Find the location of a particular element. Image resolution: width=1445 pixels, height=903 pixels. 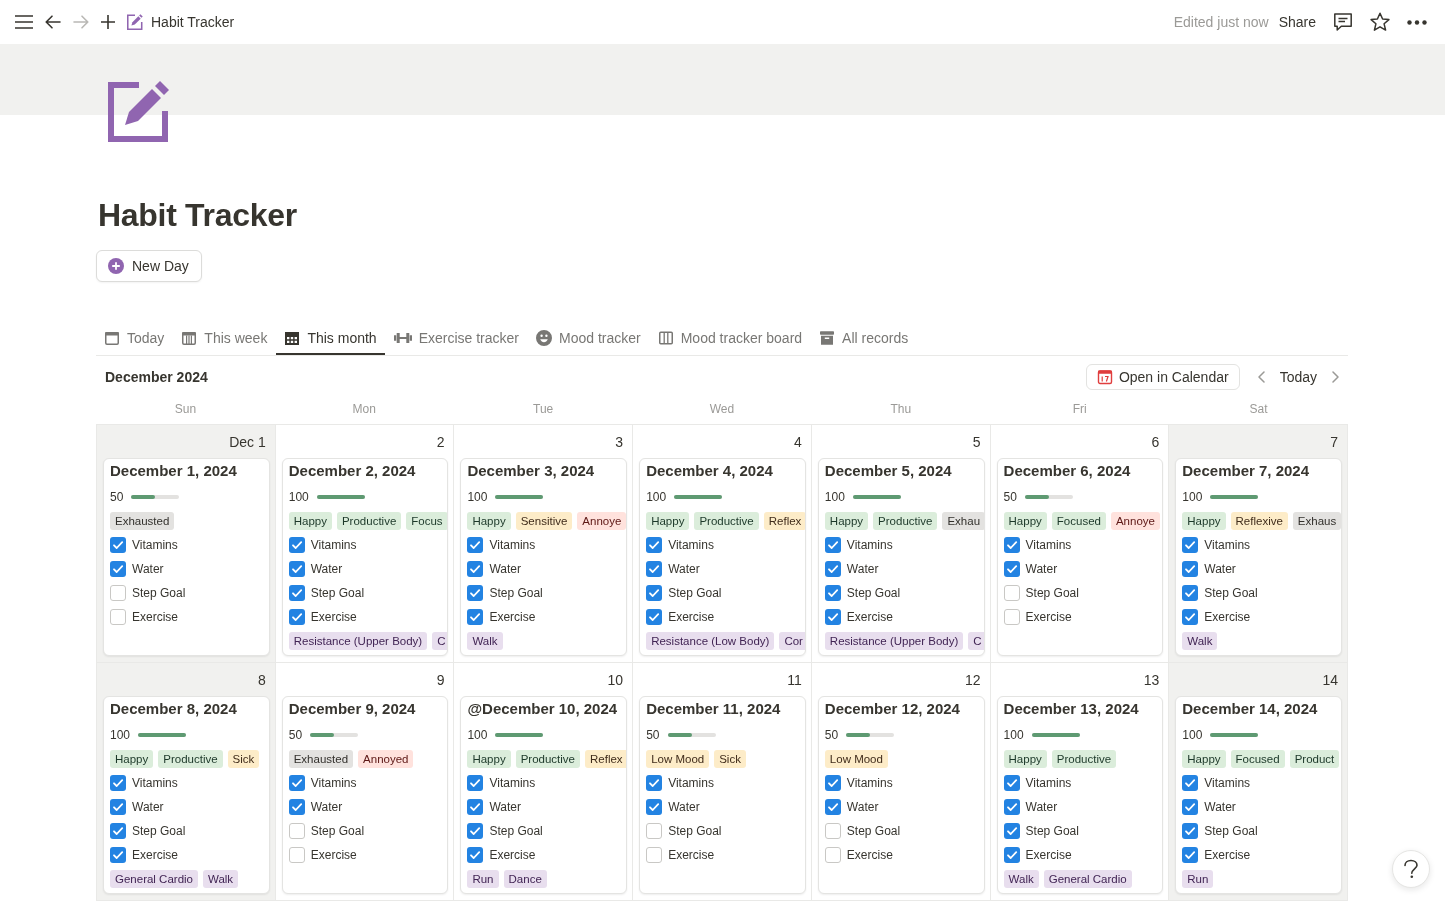

view-tab: This month is located at coordinates (330, 337).